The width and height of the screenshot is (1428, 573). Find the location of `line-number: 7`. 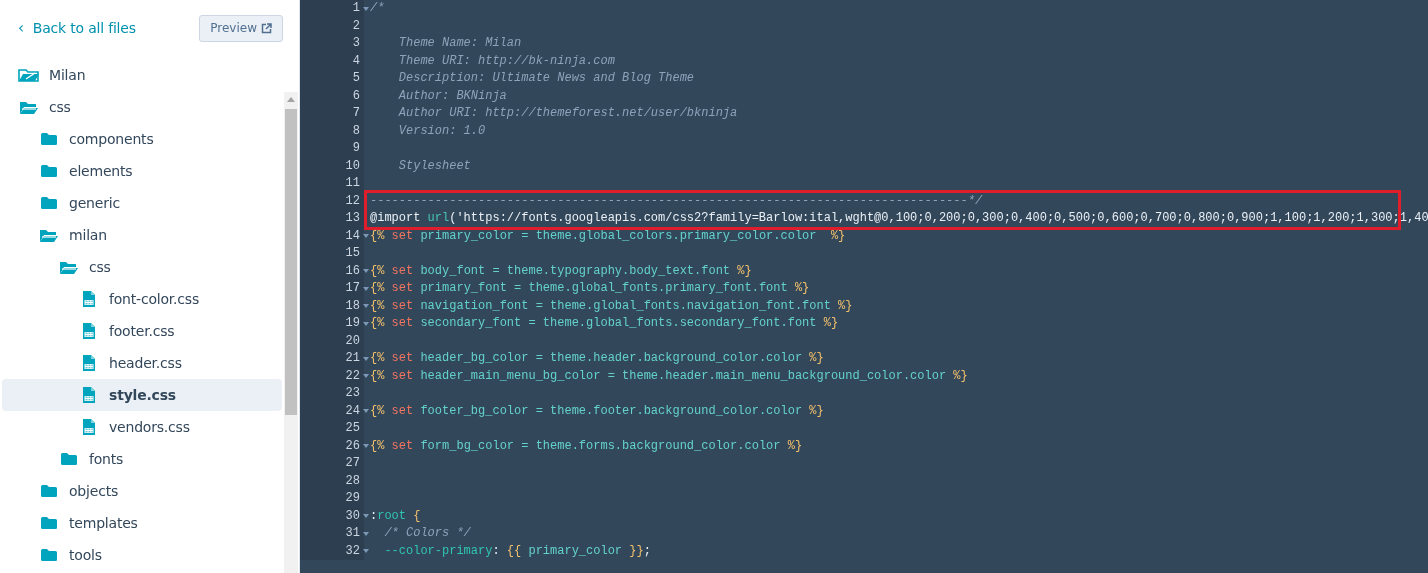

line-number: 7 is located at coordinates (356, 113).